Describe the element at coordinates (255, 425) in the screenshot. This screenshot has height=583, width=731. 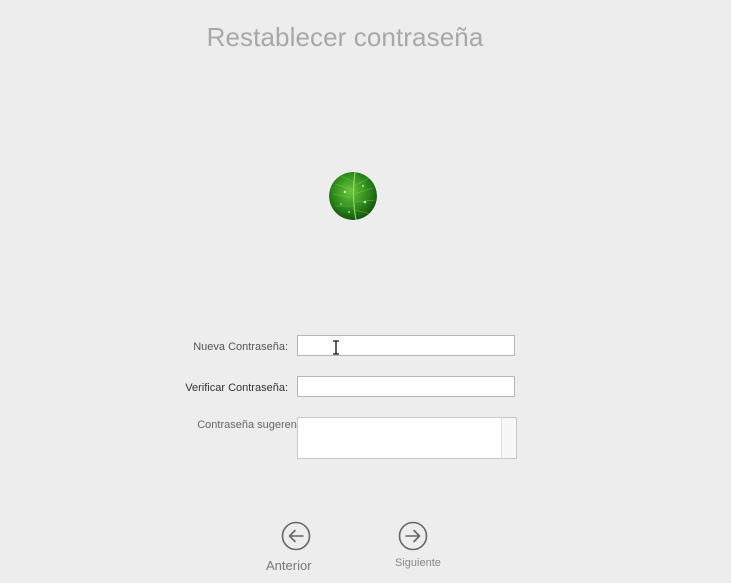
I see `password-hint-label: Contraseña sugerencia:` at that location.